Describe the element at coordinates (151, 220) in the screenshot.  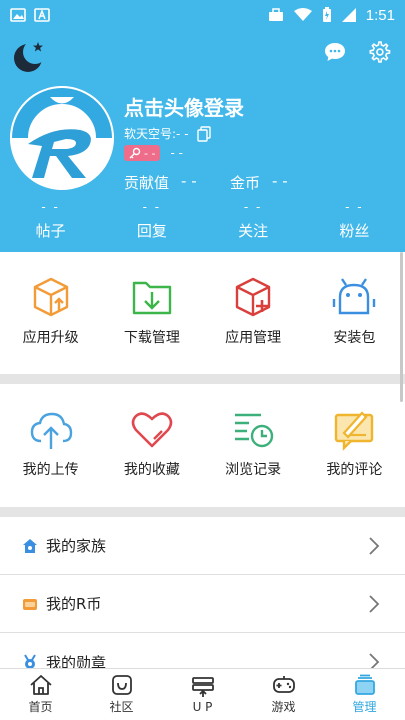
I see `count-replies: - - 回复` at that location.